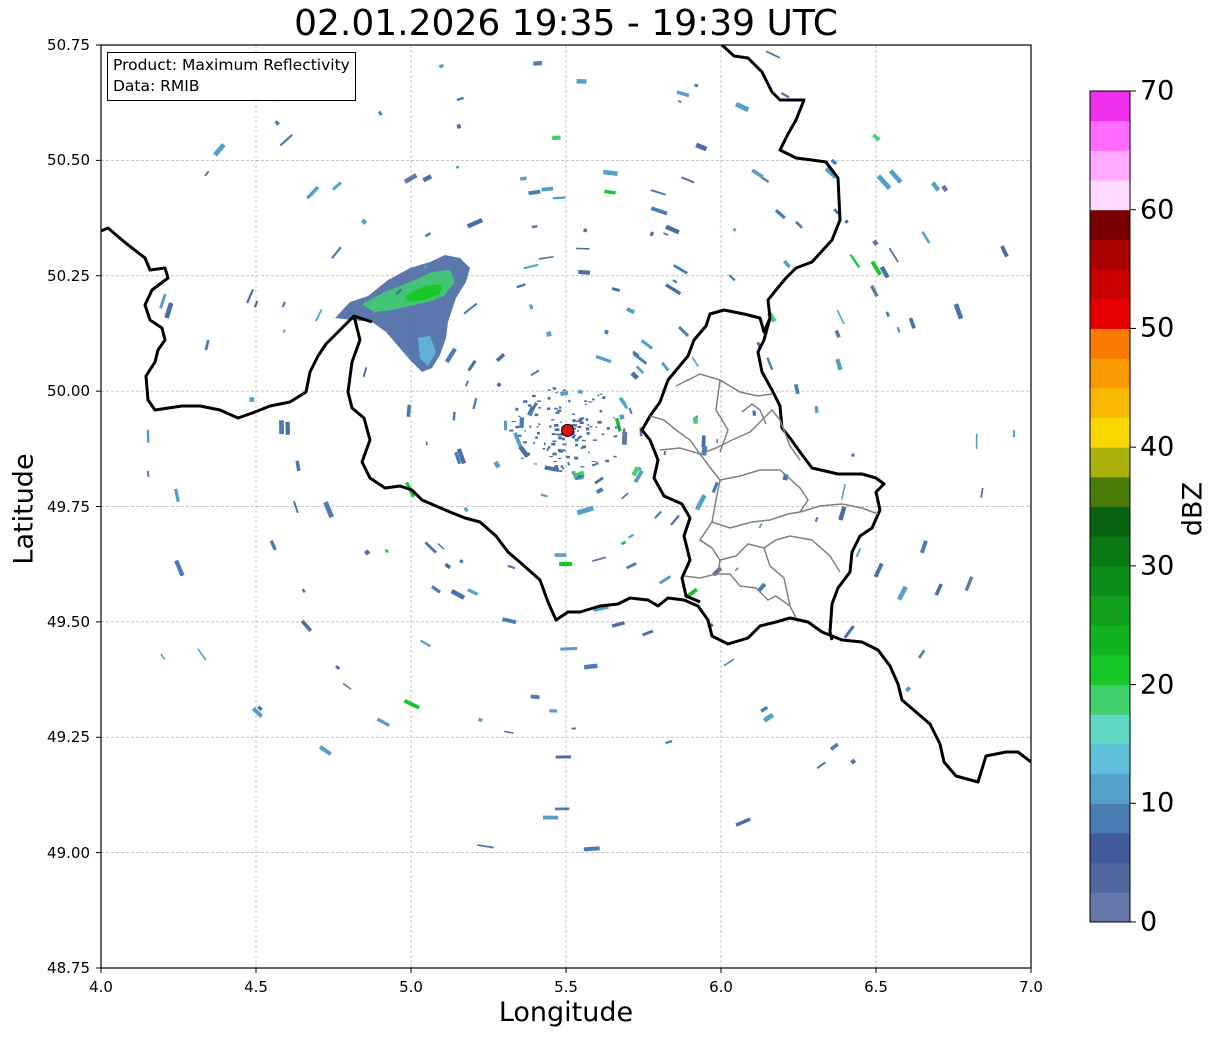 Image resolution: width=1219 pixels, height=1040 pixels. I want to click on x-tick-label: 7.0, so click(1031, 987).